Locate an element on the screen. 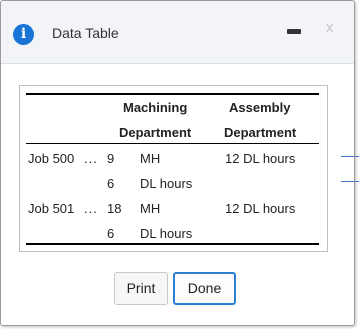  dialog-title: Data Table is located at coordinates (85, 33).